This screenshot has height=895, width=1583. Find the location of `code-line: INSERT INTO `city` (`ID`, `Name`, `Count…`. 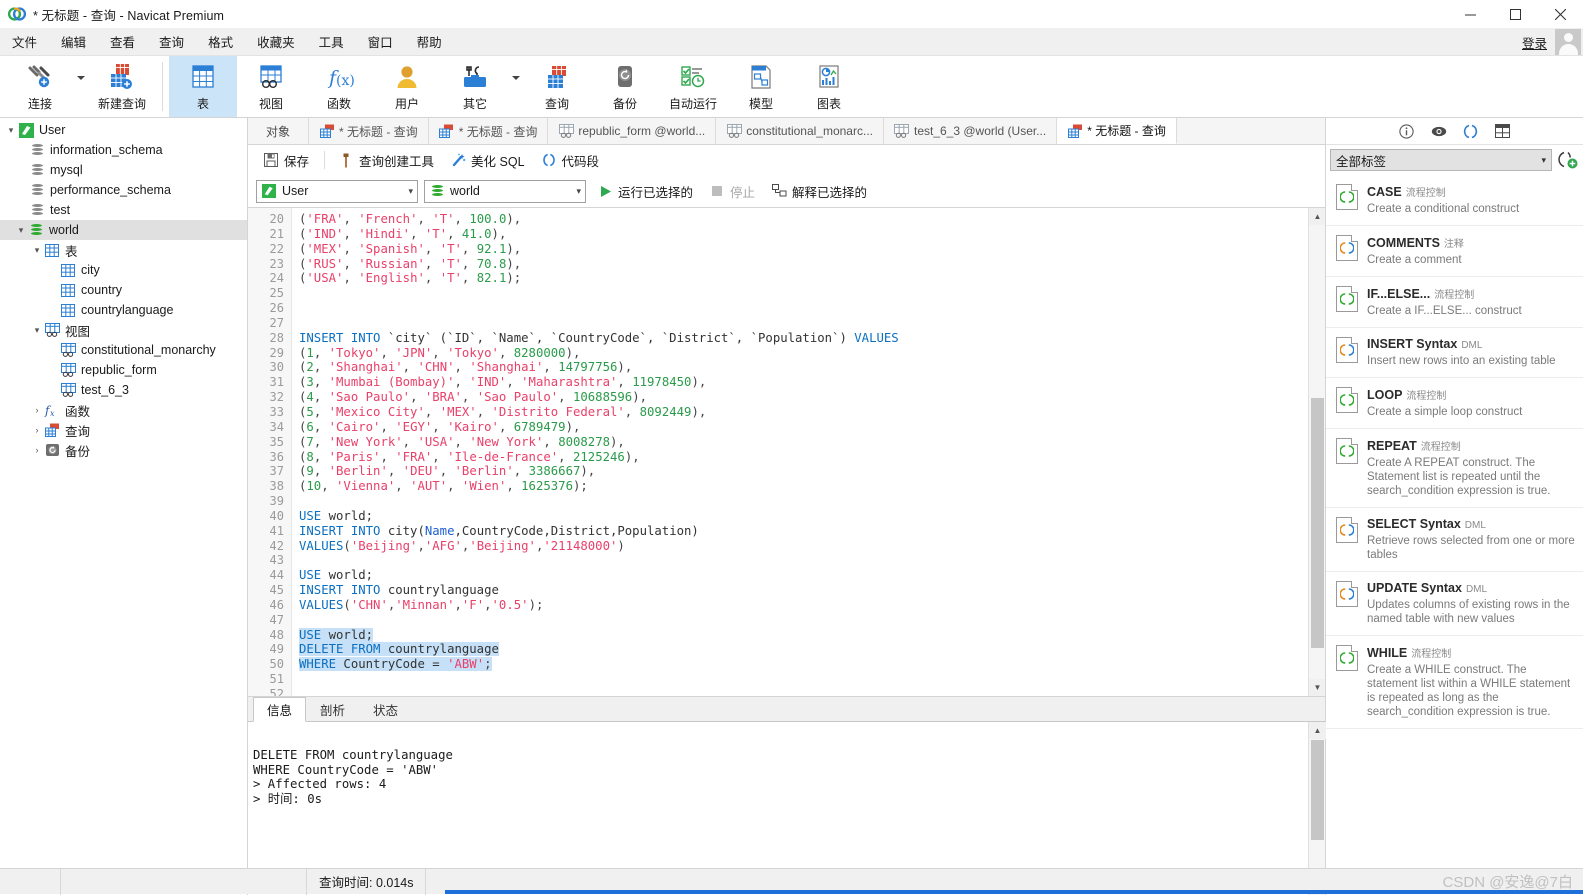

code-line: INSERT INTO `city` (`ID`, `Name`, `Count… is located at coordinates (803, 338).